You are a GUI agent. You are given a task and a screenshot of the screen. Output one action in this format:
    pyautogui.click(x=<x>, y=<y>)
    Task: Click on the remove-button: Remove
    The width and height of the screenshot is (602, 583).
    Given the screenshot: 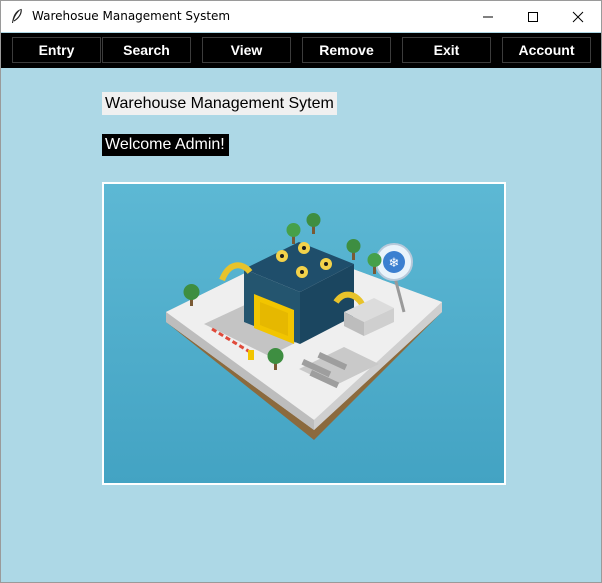 What is the action you would take?
    pyautogui.click(x=346, y=50)
    